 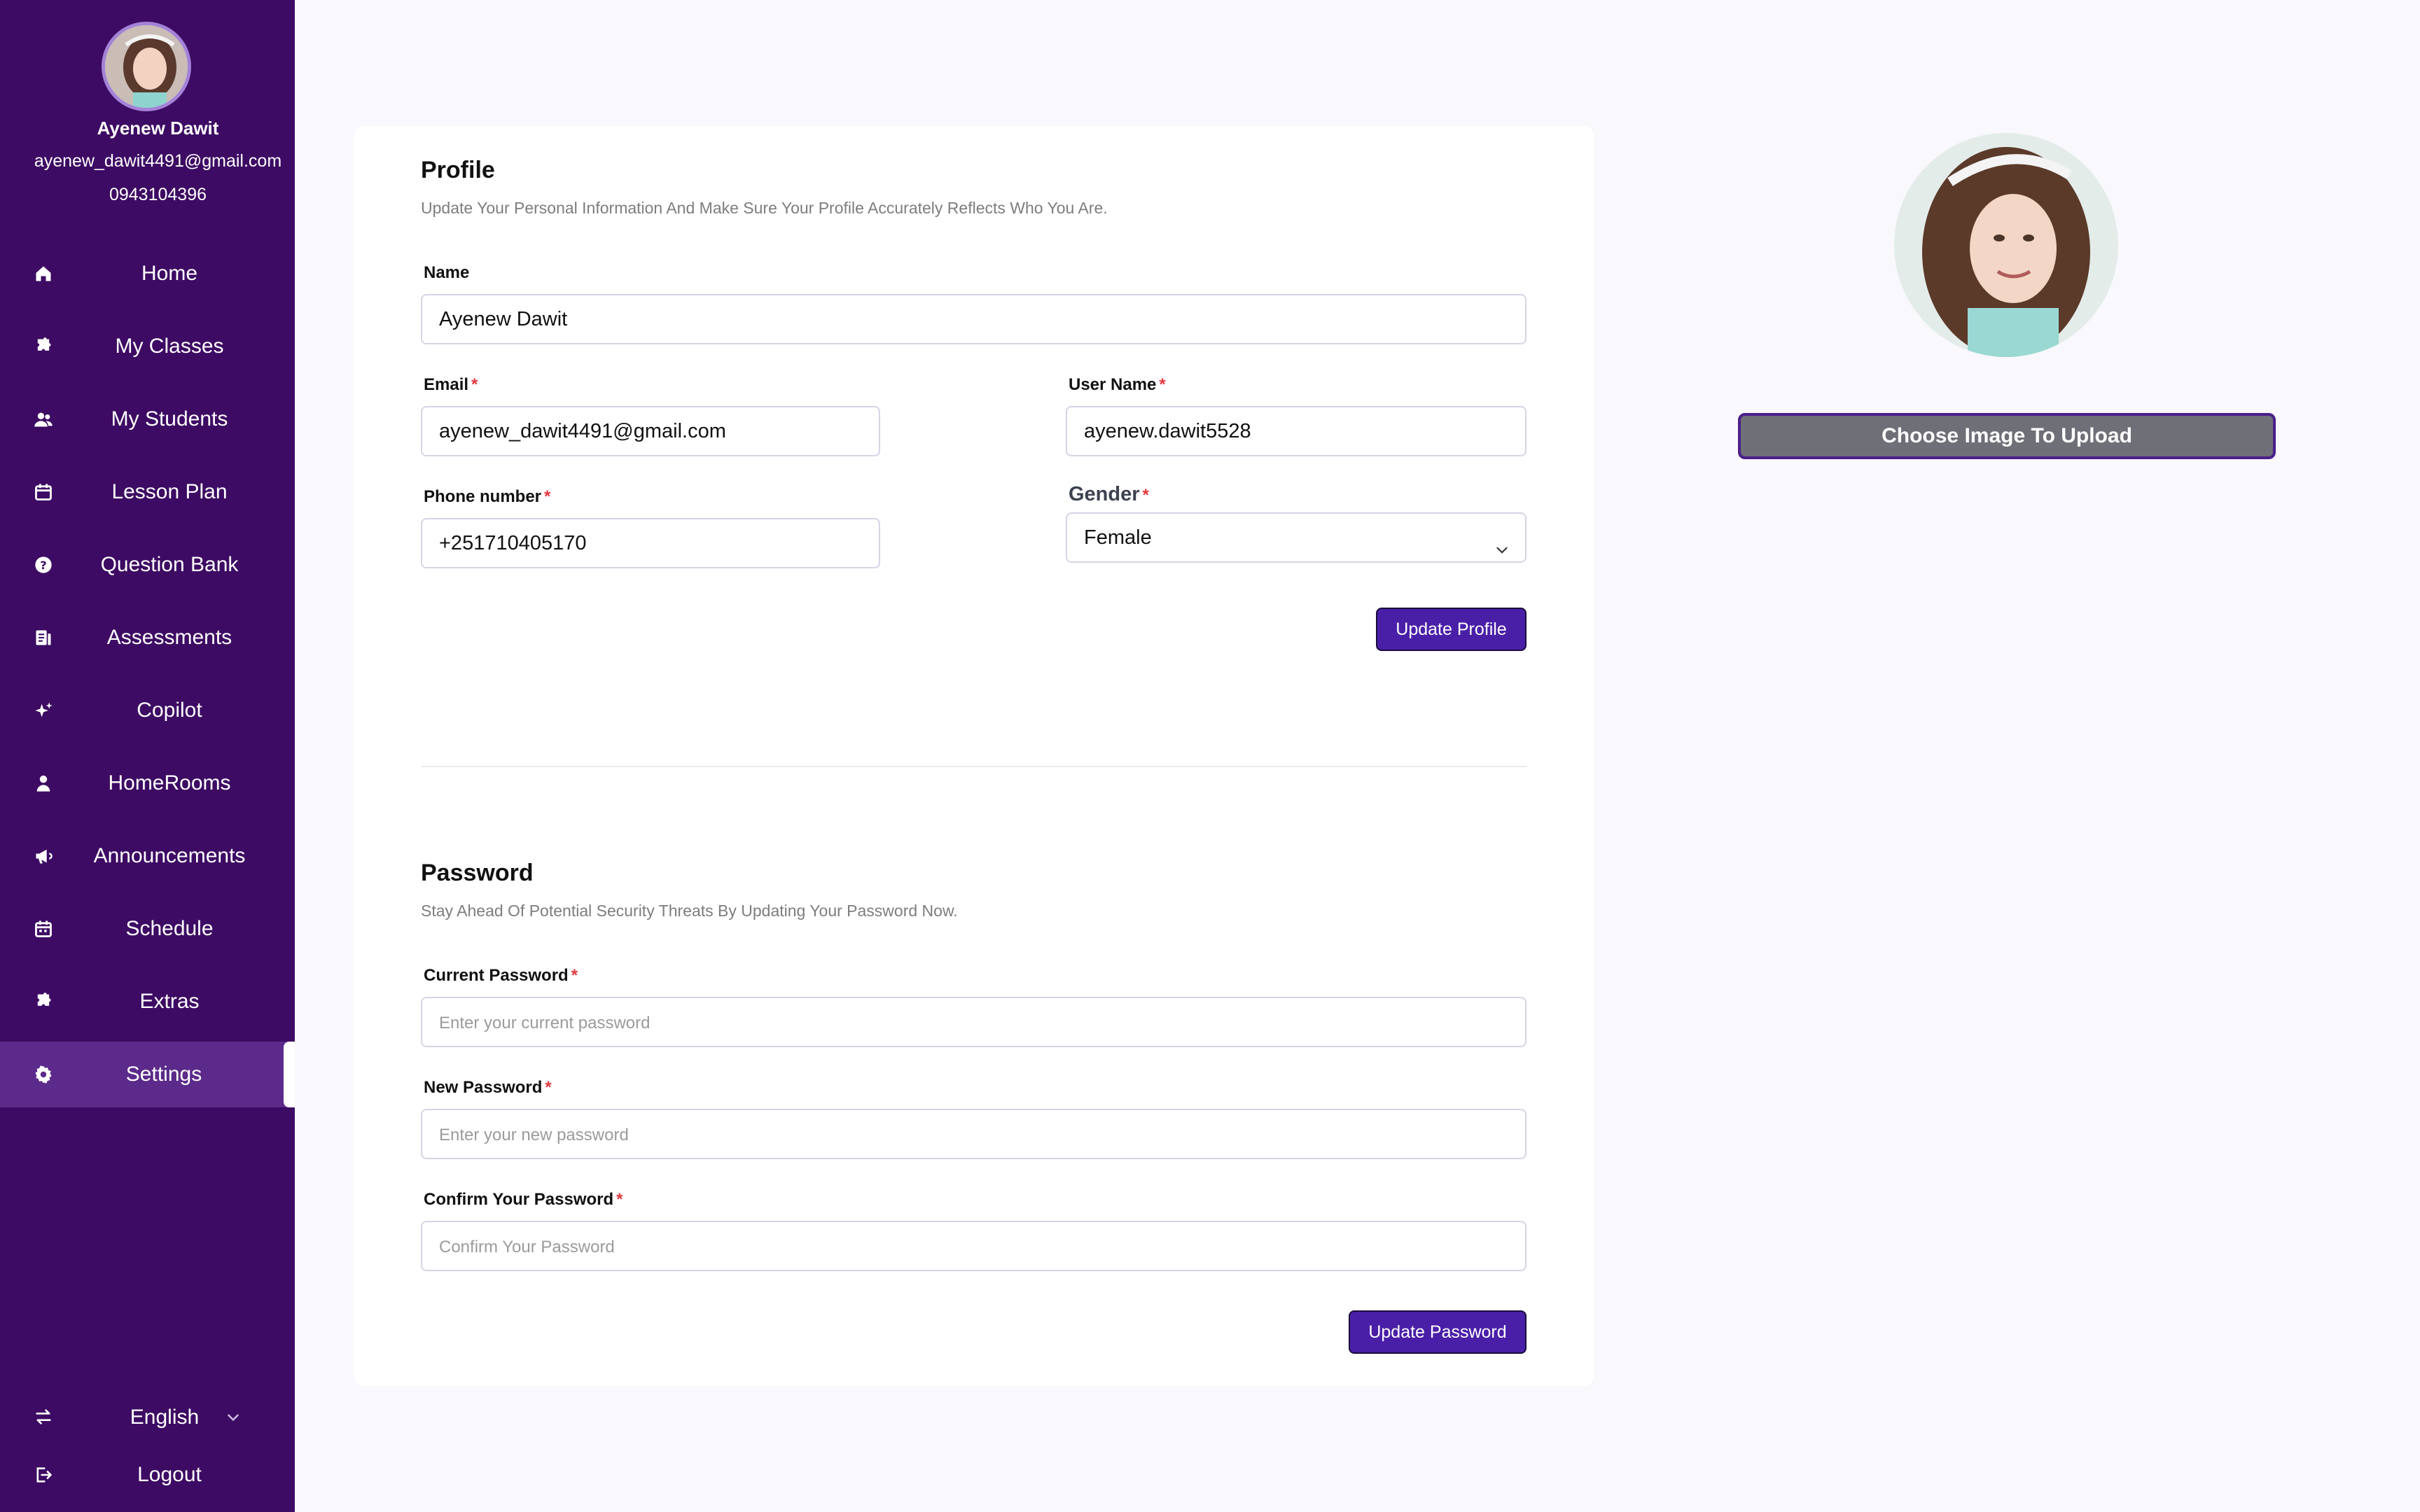 What do you see at coordinates (2007, 436) in the screenshot?
I see `choose-image-button: Choose Image To Upload` at bounding box center [2007, 436].